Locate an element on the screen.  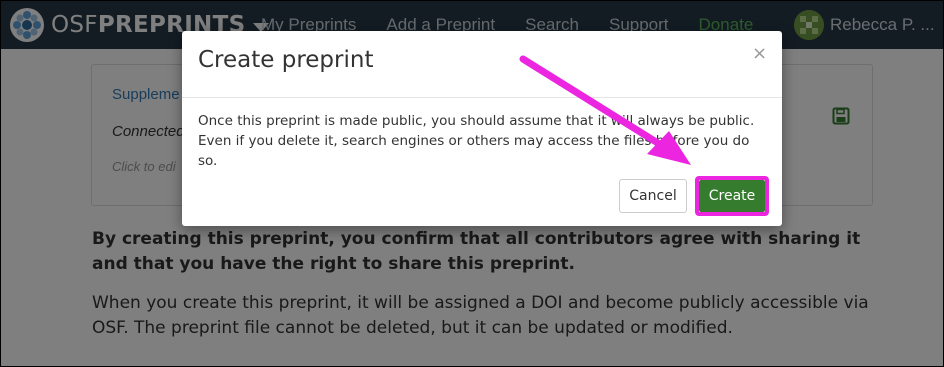
cancel-button: Cancel is located at coordinates (653, 196).